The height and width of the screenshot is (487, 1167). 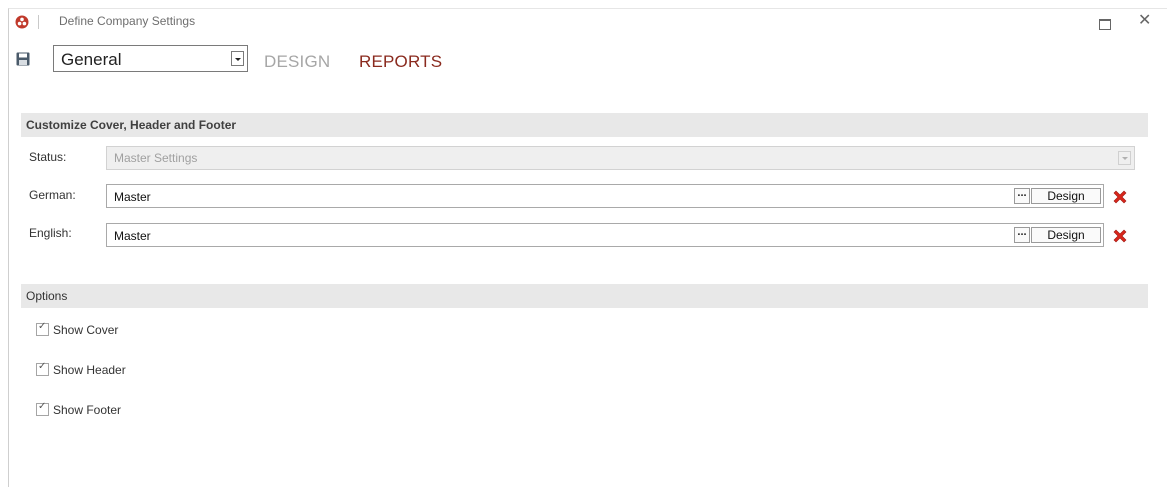 I want to click on show-header-checkbox, so click(x=42, y=368).